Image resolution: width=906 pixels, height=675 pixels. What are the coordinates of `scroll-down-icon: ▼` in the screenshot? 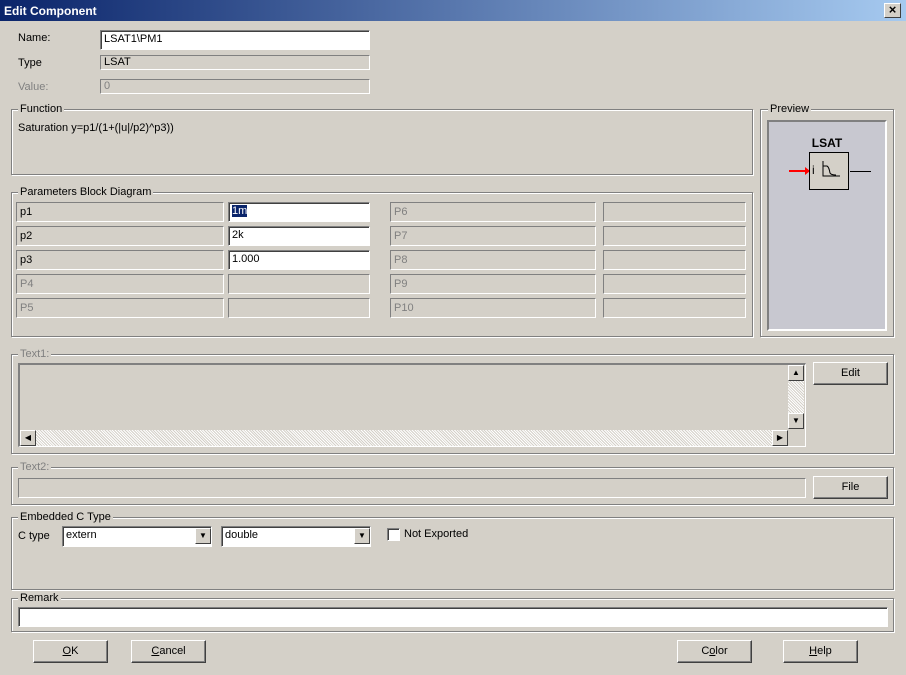 It's located at (796, 420).